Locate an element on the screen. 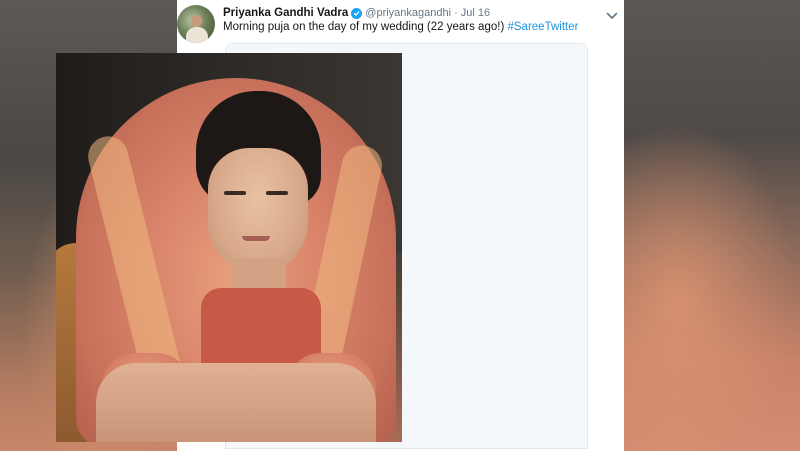  tweet-date: Jul 16 is located at coordinates (475, 13).